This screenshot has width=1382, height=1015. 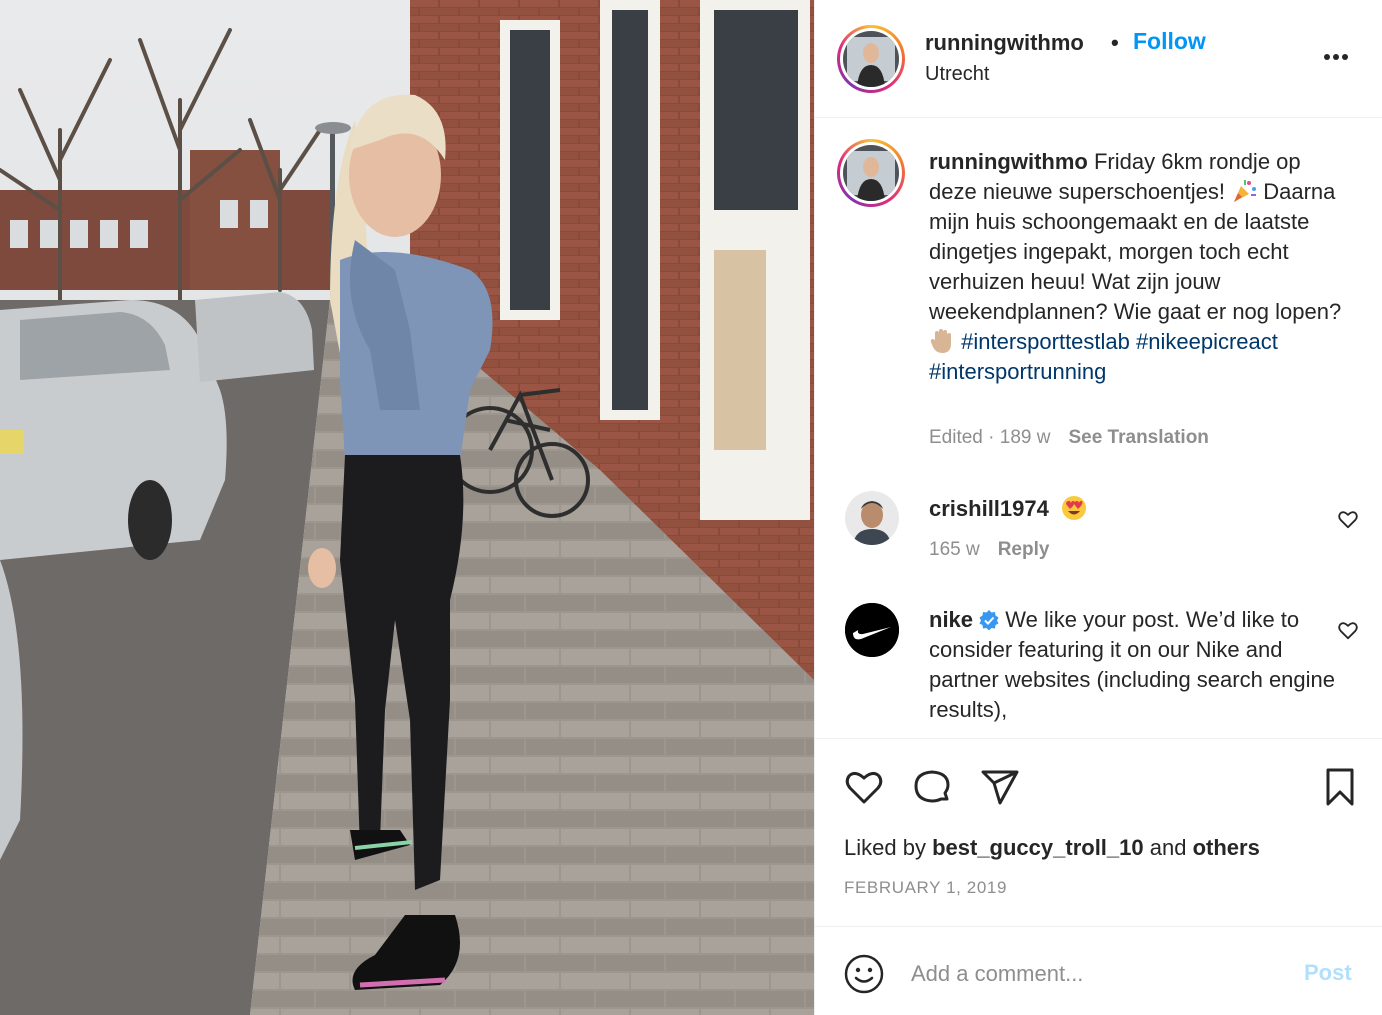 What do you see at coordinates (1138, 437) in the screenshot?
I see `see-translation-button: See Translation` at bounding box center [1138, 437].